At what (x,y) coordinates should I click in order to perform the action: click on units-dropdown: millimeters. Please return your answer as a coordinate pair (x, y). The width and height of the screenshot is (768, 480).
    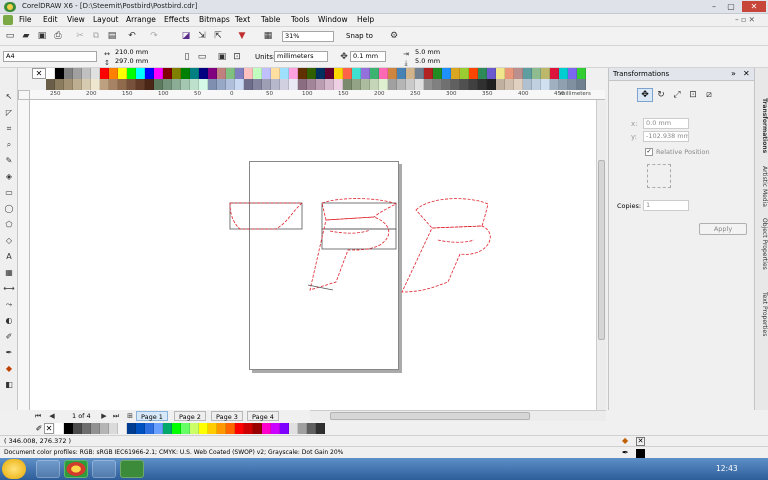
    Looking at the image, I should click on (301, 56).